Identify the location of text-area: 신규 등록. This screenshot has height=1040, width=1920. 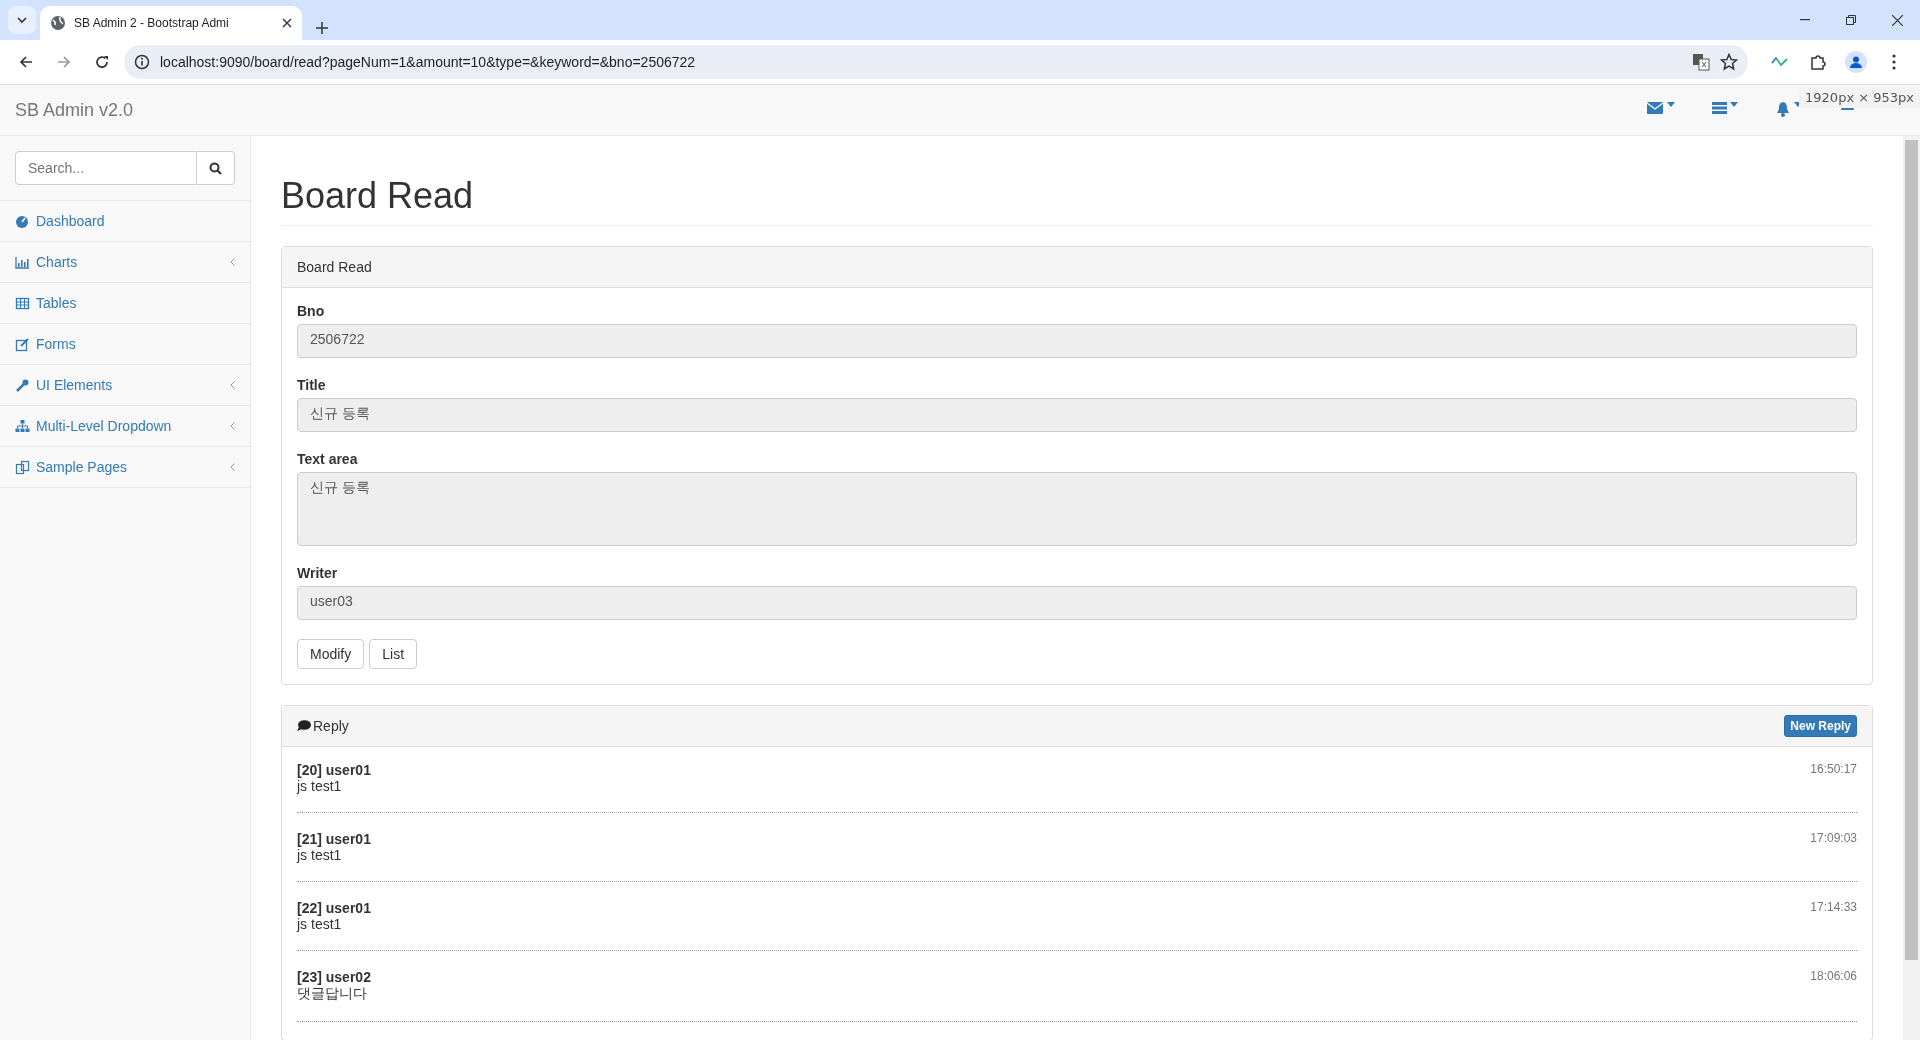
(1077, 508).